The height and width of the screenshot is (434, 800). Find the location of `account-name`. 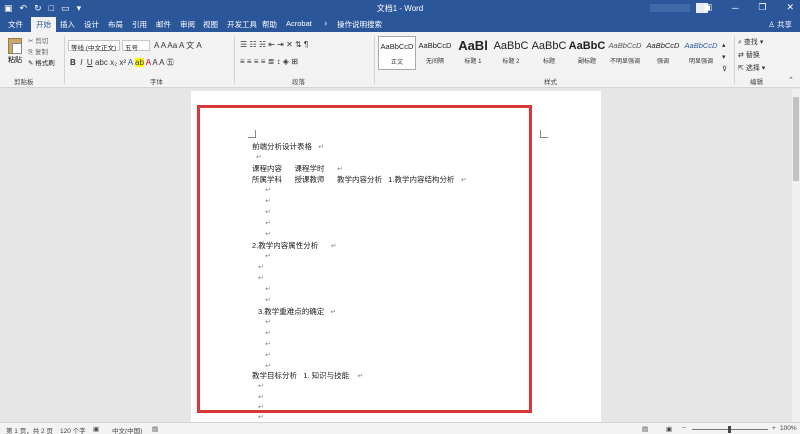

account-name is located at coordinates (670, 8).